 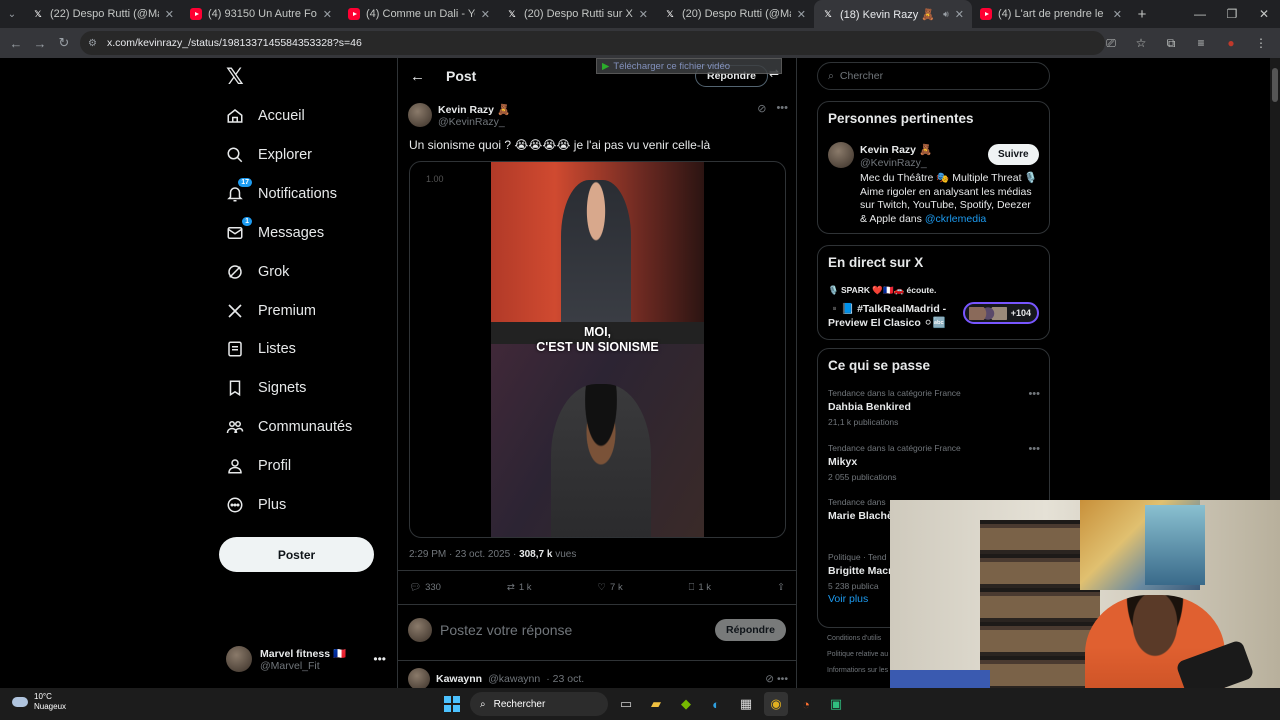 I want to click on like-action: ♡ 7 k, so click(x=609, y=587).